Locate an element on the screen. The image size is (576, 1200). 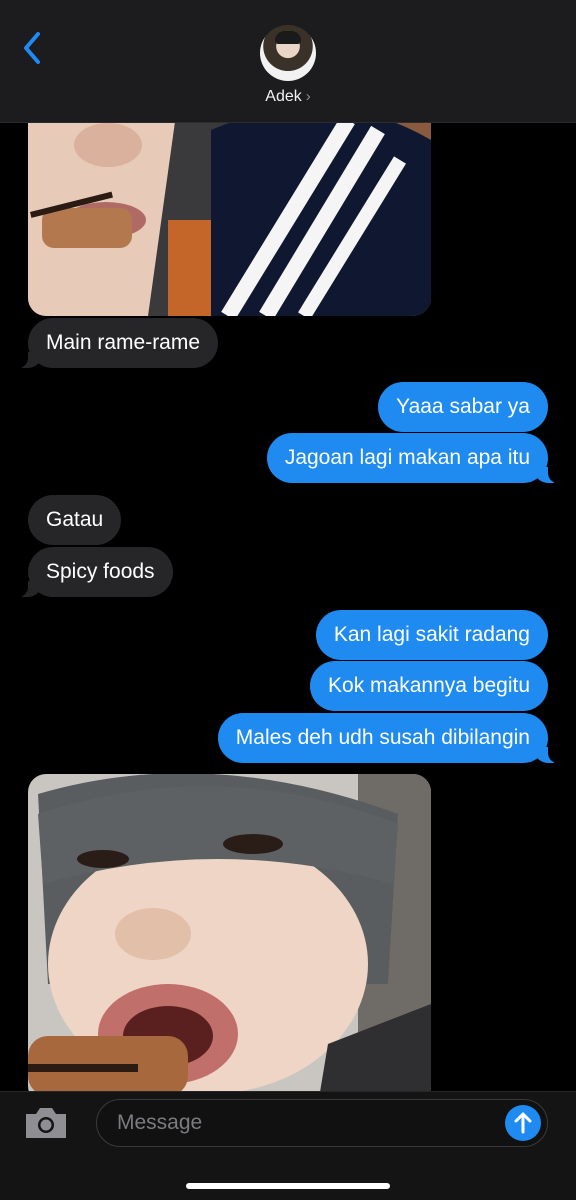
contact-avatar is located at coordinates (288, 53).